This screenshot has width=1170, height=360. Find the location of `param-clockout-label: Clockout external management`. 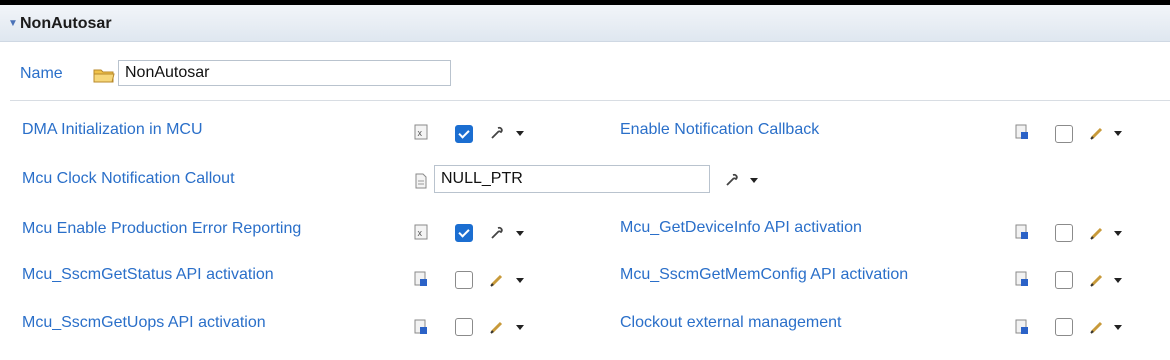

param-clockout-label: Clockout external management is located at coordinates (730, 323).